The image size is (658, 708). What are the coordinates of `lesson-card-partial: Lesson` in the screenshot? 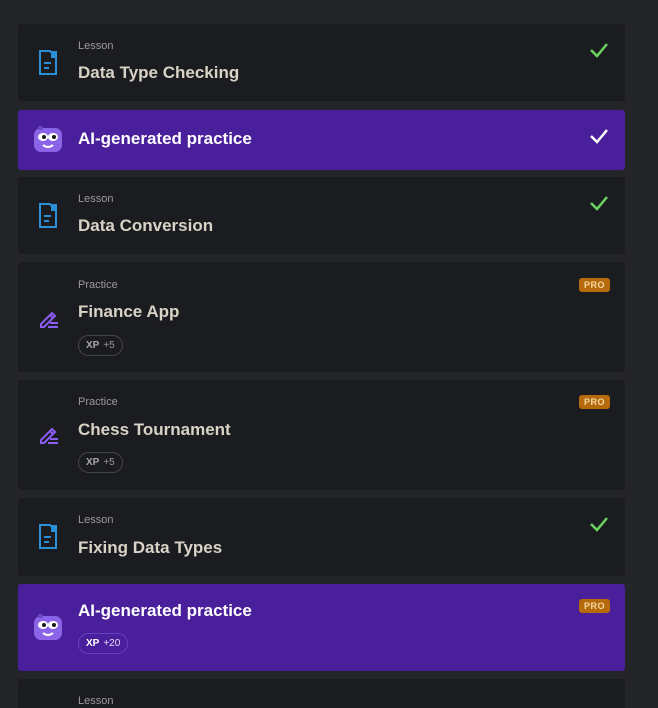 It's located at (321, 693).